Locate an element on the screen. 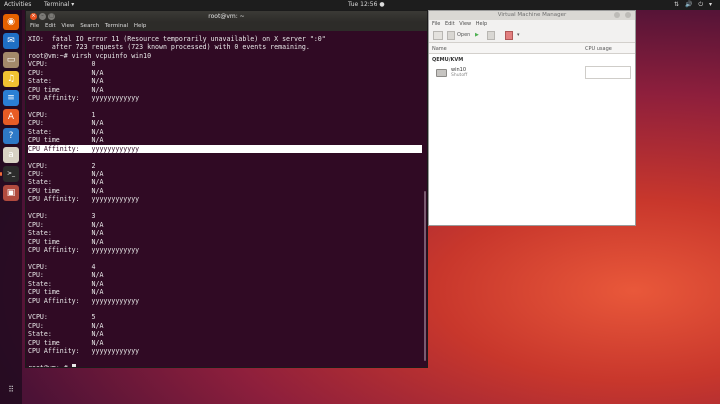 This screenshot has width=720, height=404. terminal-line: VCPU: 4 is located at coordinates (62, 266).